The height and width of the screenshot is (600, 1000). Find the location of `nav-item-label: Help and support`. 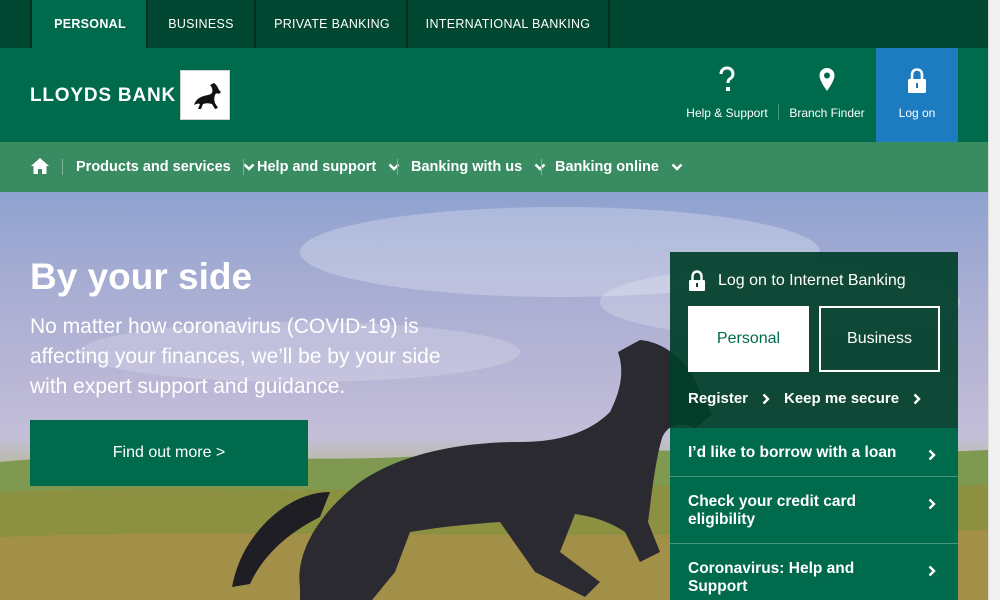

nav-item-label: Help and support is located at coordinates (317, 167).